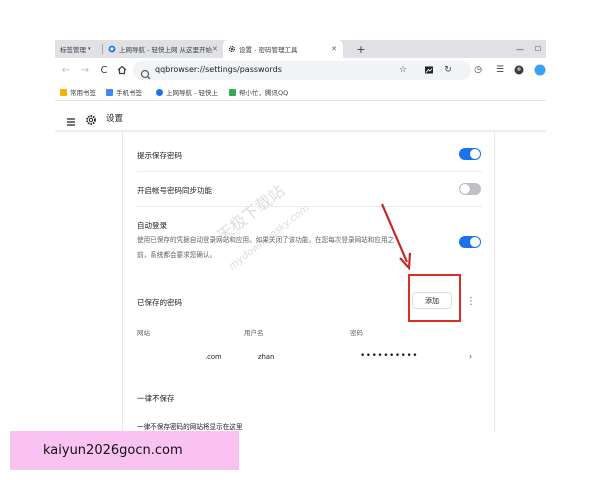 The height and width of the screenshot is (480, 600). I want to click on tab-label: 上网导航 - 轻快上网 从这里开始, so click(166, 50).